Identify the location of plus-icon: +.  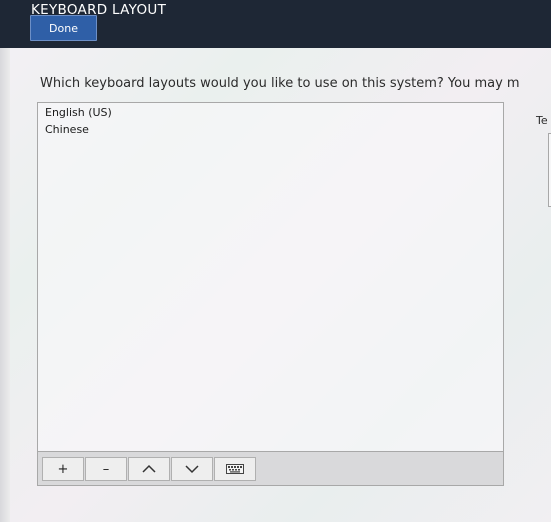
(63, 469).